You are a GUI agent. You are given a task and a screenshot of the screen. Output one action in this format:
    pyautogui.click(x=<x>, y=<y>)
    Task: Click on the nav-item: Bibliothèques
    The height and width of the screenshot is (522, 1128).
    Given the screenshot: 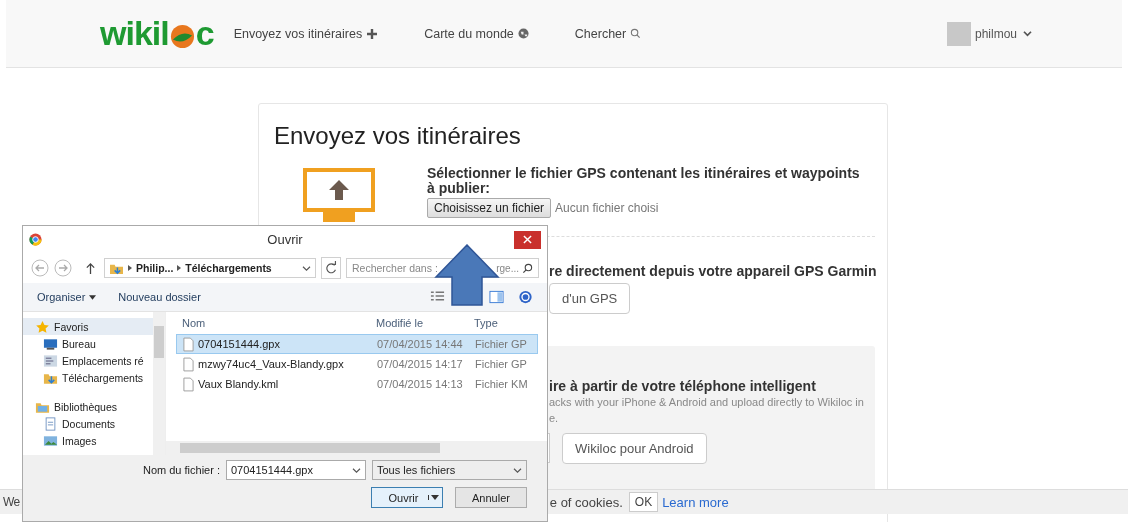 What is the action you would take?
    pyautogui.click(x=88, y=406)
    